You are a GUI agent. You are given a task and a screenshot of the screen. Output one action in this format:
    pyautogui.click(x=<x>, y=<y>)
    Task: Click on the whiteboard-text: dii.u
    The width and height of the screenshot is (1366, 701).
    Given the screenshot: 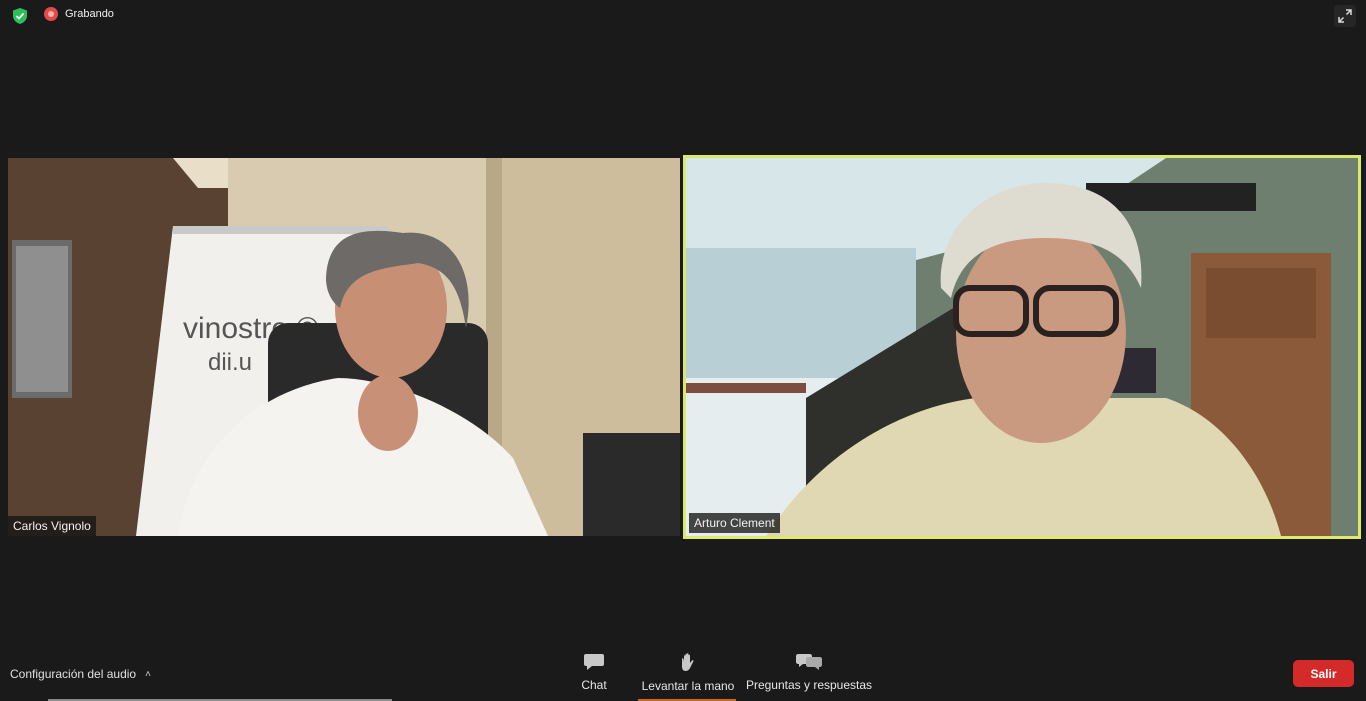 What is the action you would take?
    pyautogui.click(x=230, y=362)
    